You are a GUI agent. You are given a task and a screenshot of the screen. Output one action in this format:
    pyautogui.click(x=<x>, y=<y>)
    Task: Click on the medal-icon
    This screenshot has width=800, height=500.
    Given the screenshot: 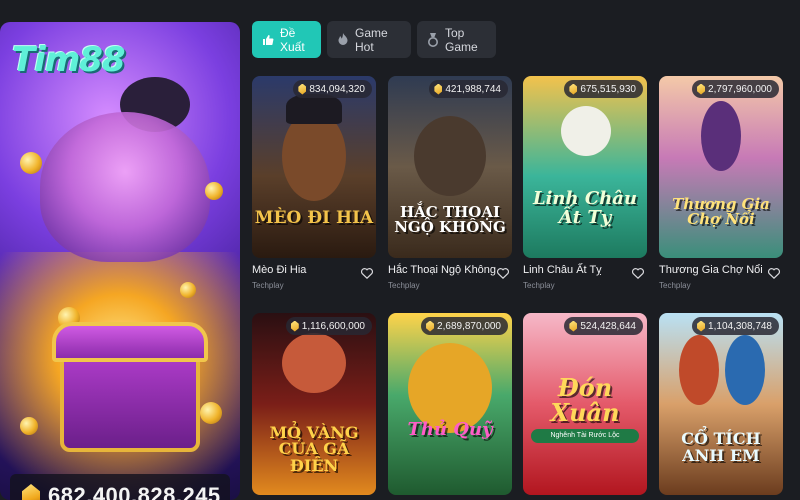 What is the action you would take?
    pyautogui.click(x=433, y=39)
    